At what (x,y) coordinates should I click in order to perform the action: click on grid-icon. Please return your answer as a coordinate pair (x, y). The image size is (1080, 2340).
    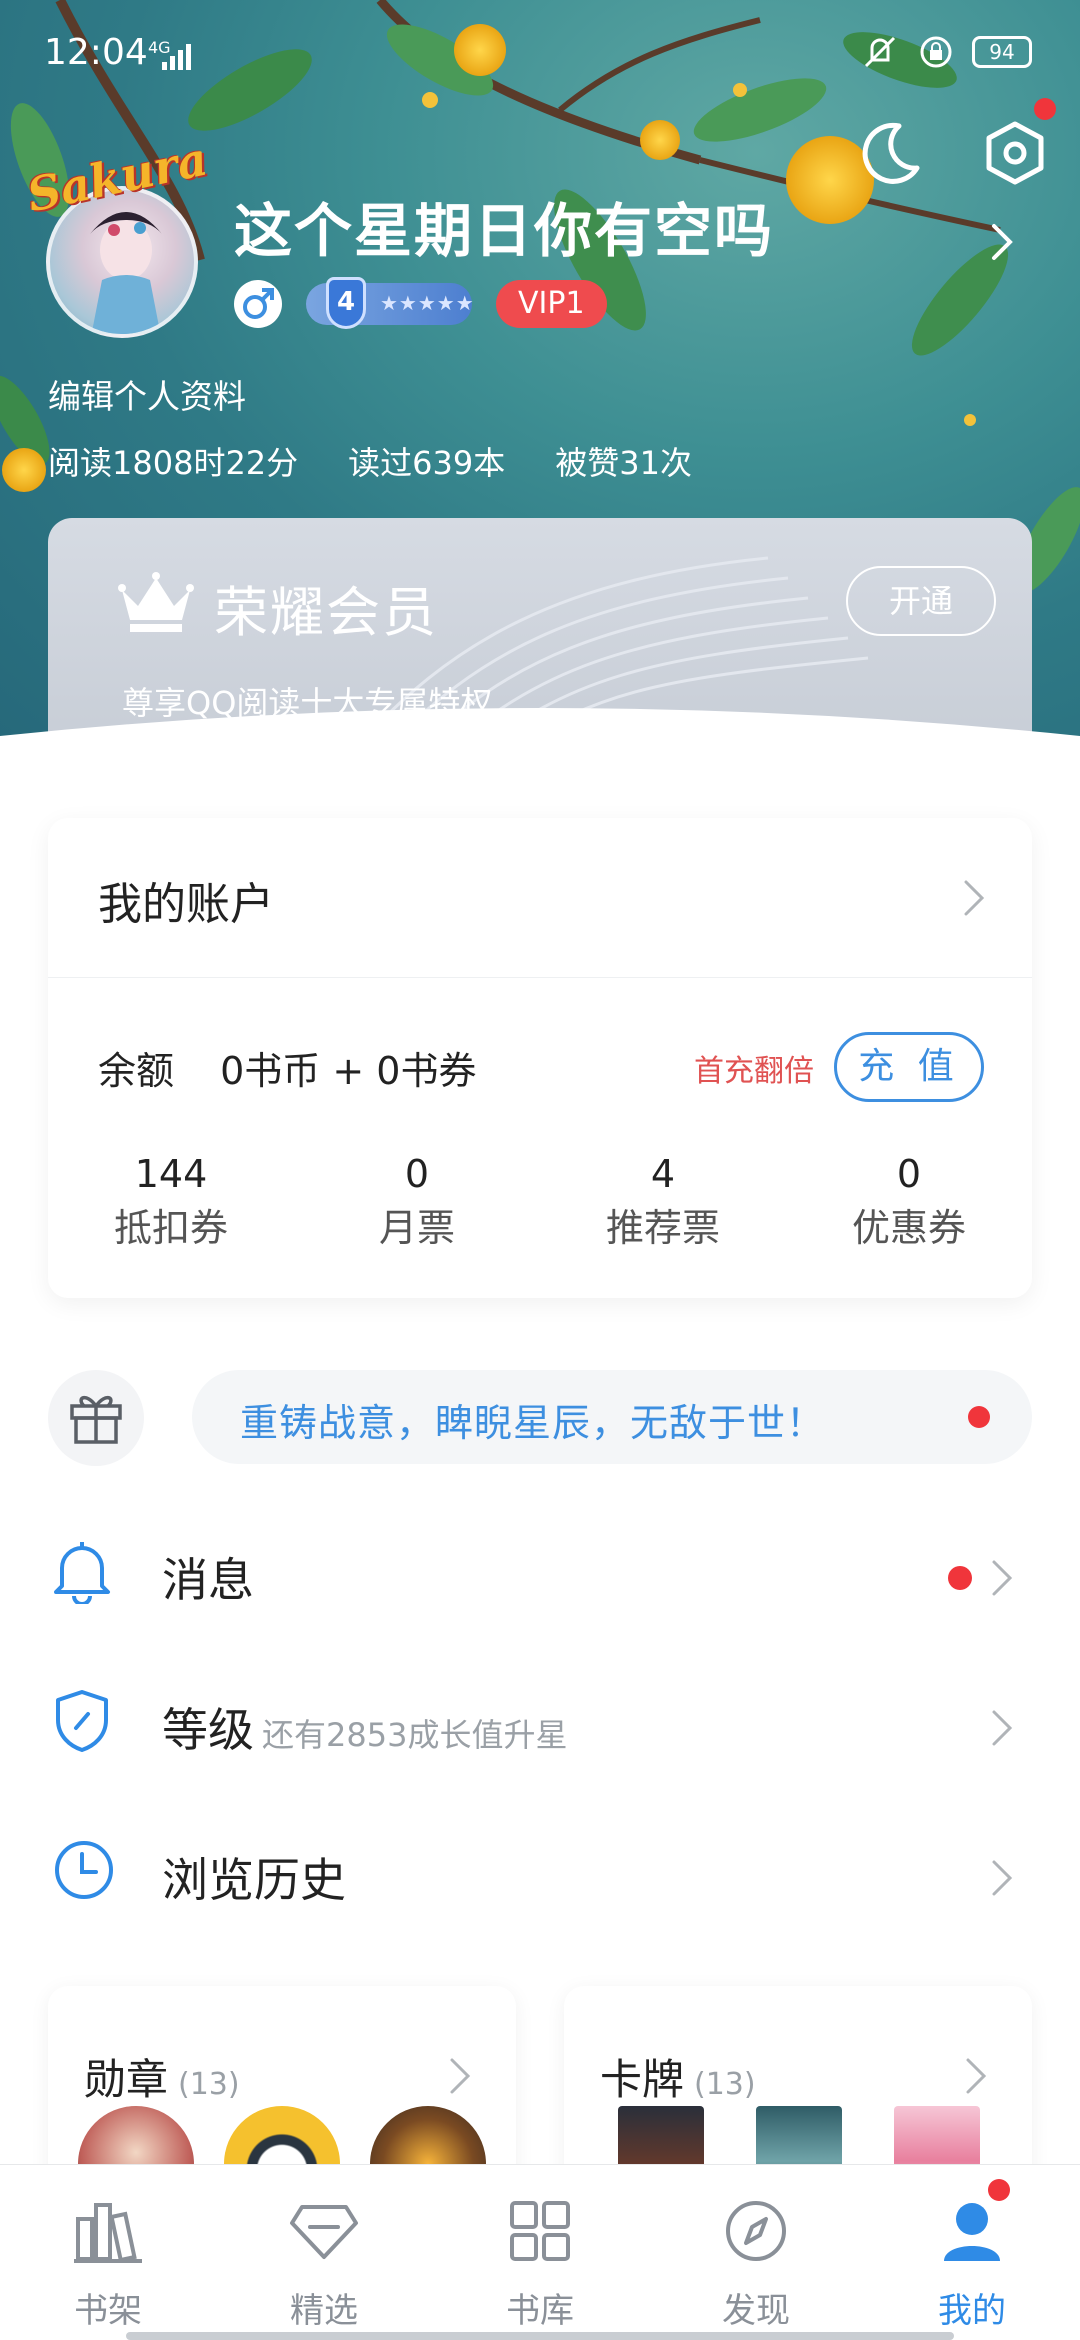
    Looking at the image, I should click on (540, 2231).